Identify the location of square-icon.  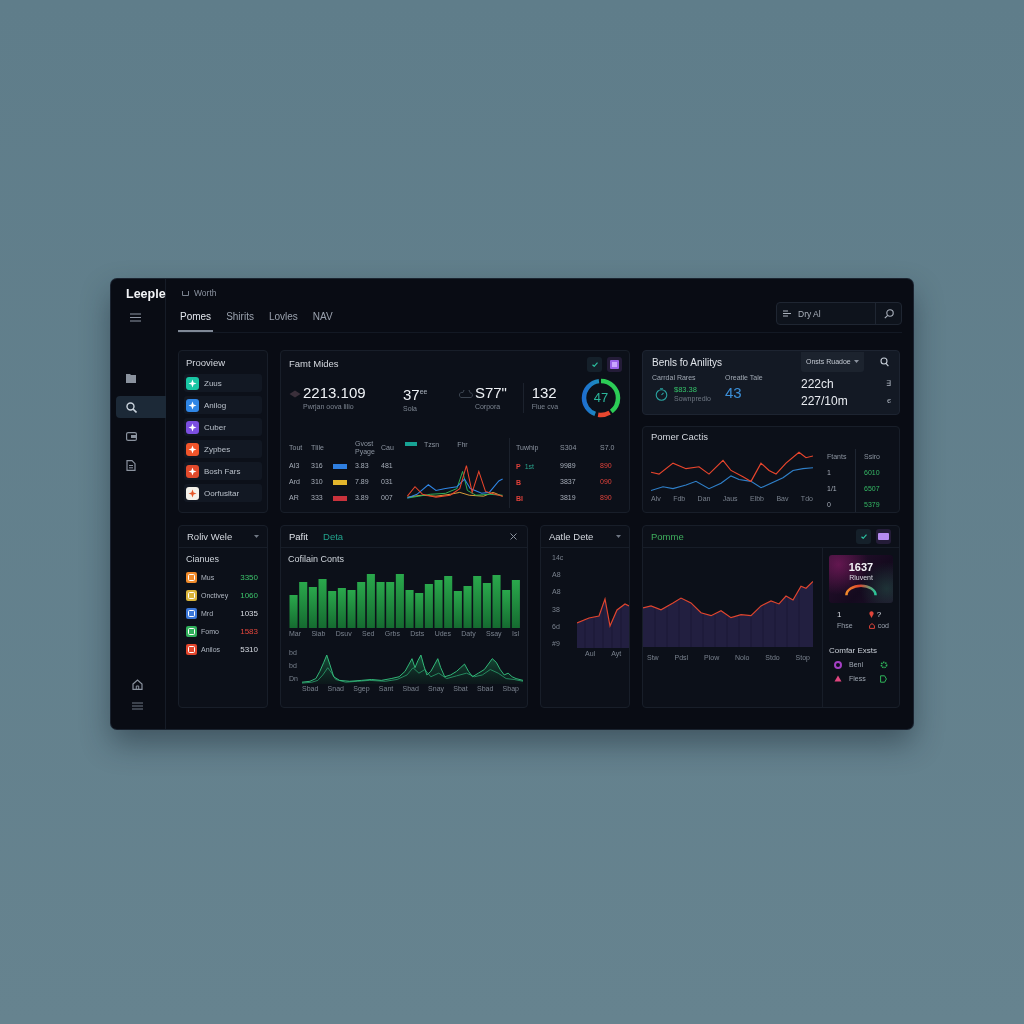
(614, 364).